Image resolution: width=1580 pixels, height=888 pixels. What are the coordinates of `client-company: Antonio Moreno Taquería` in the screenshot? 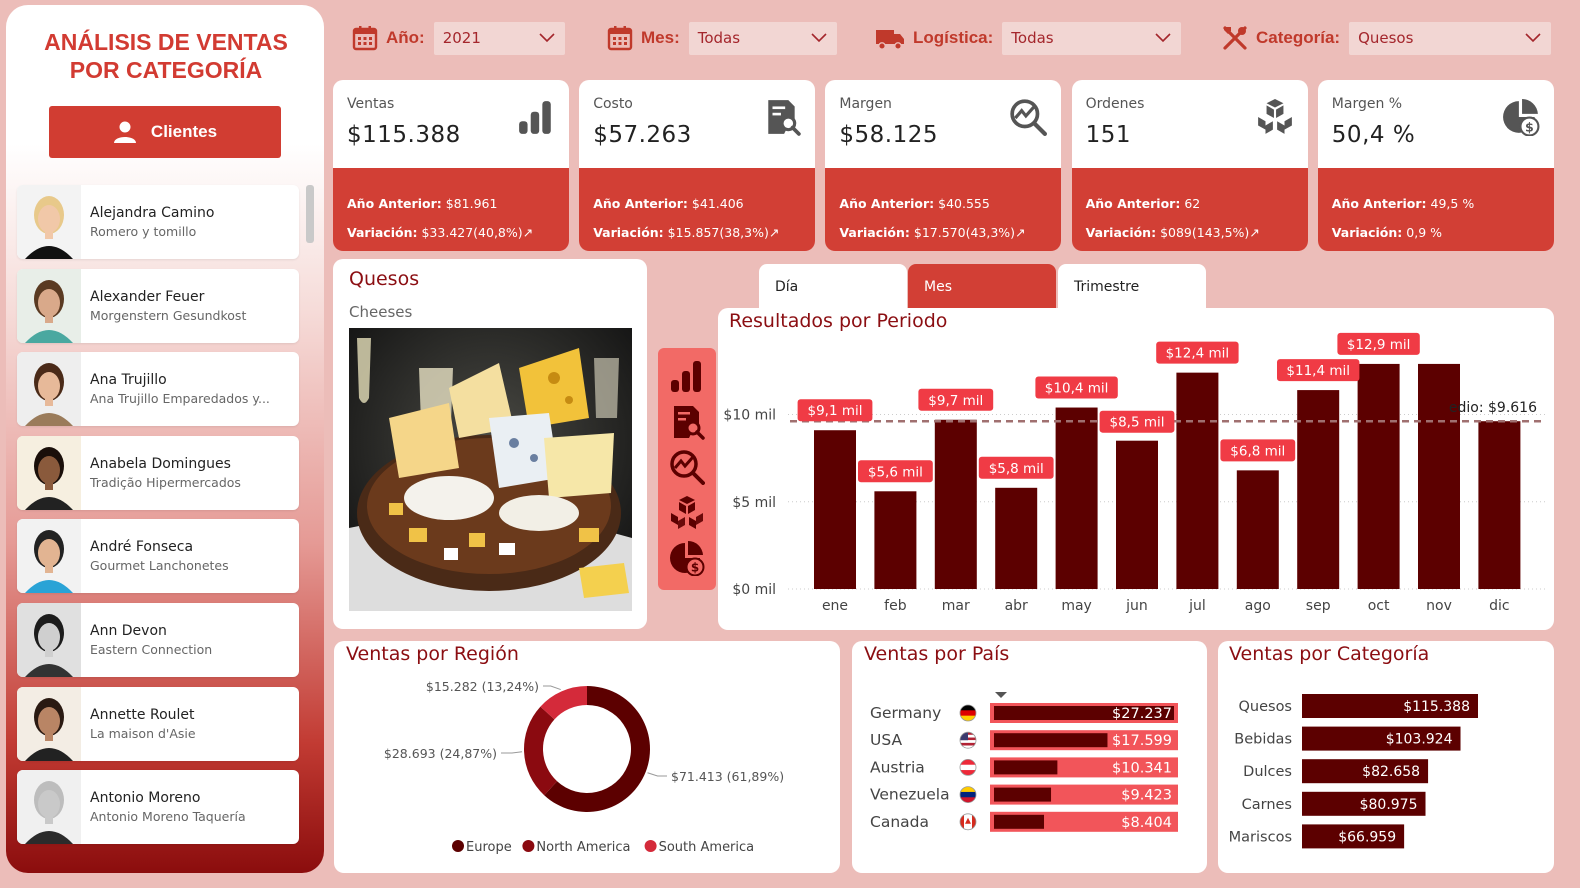 It's located at (168, 817).